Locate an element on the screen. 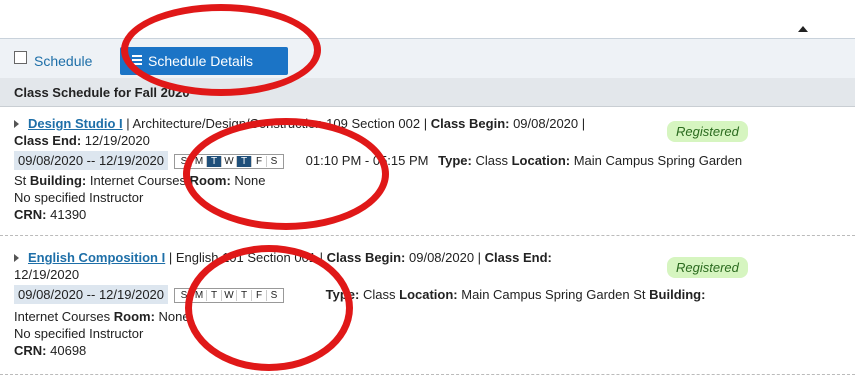 The height and width of the screenshot is (392, 855). crn-value: 40698 is located at coordinates (68, 350).